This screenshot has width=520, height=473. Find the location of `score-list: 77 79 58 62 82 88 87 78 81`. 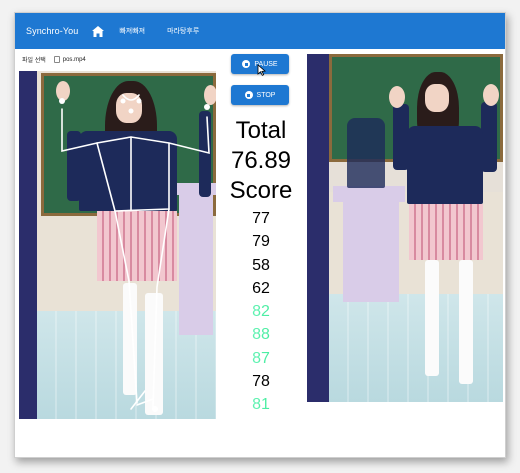

score-list: 77 79 58 62 82 88 87 78 81 is located at coordinates (261, 312).